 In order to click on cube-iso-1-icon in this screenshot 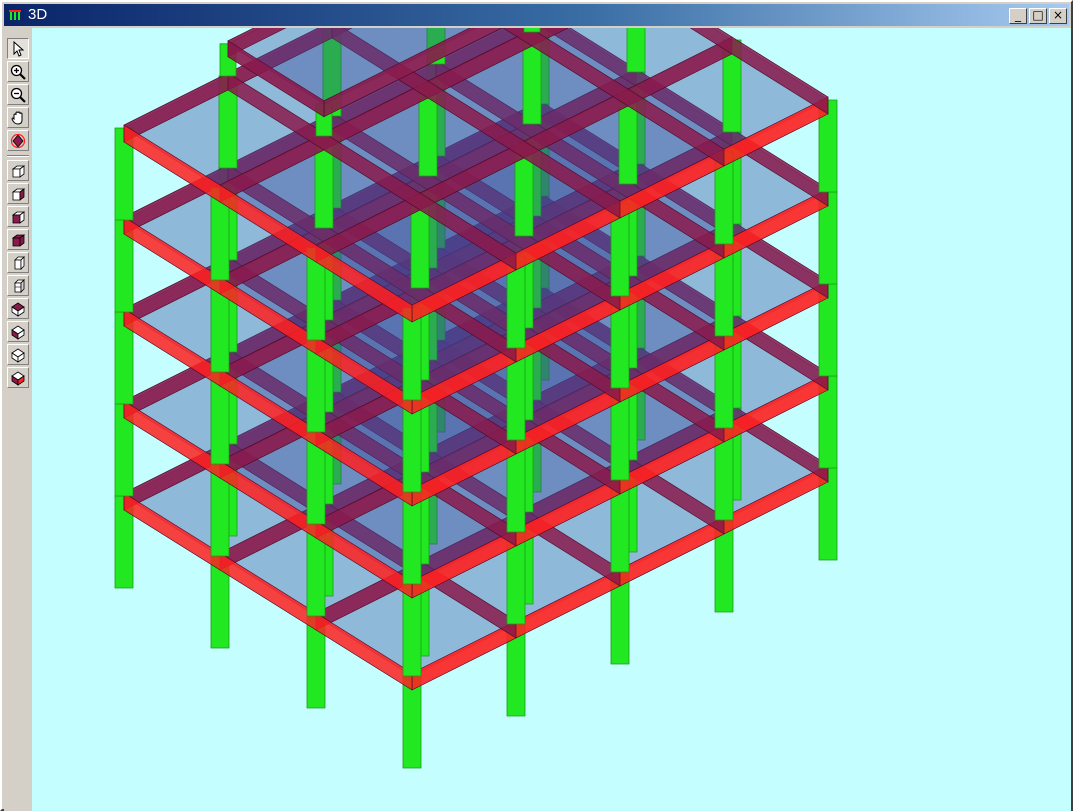, I will do `click(18, 171)`.